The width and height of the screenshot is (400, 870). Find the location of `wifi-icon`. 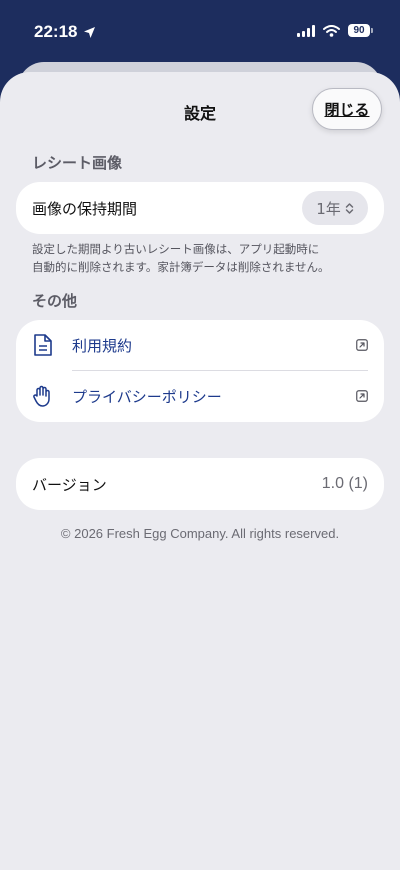

wifi-icon is located at coordinates (331, 30).